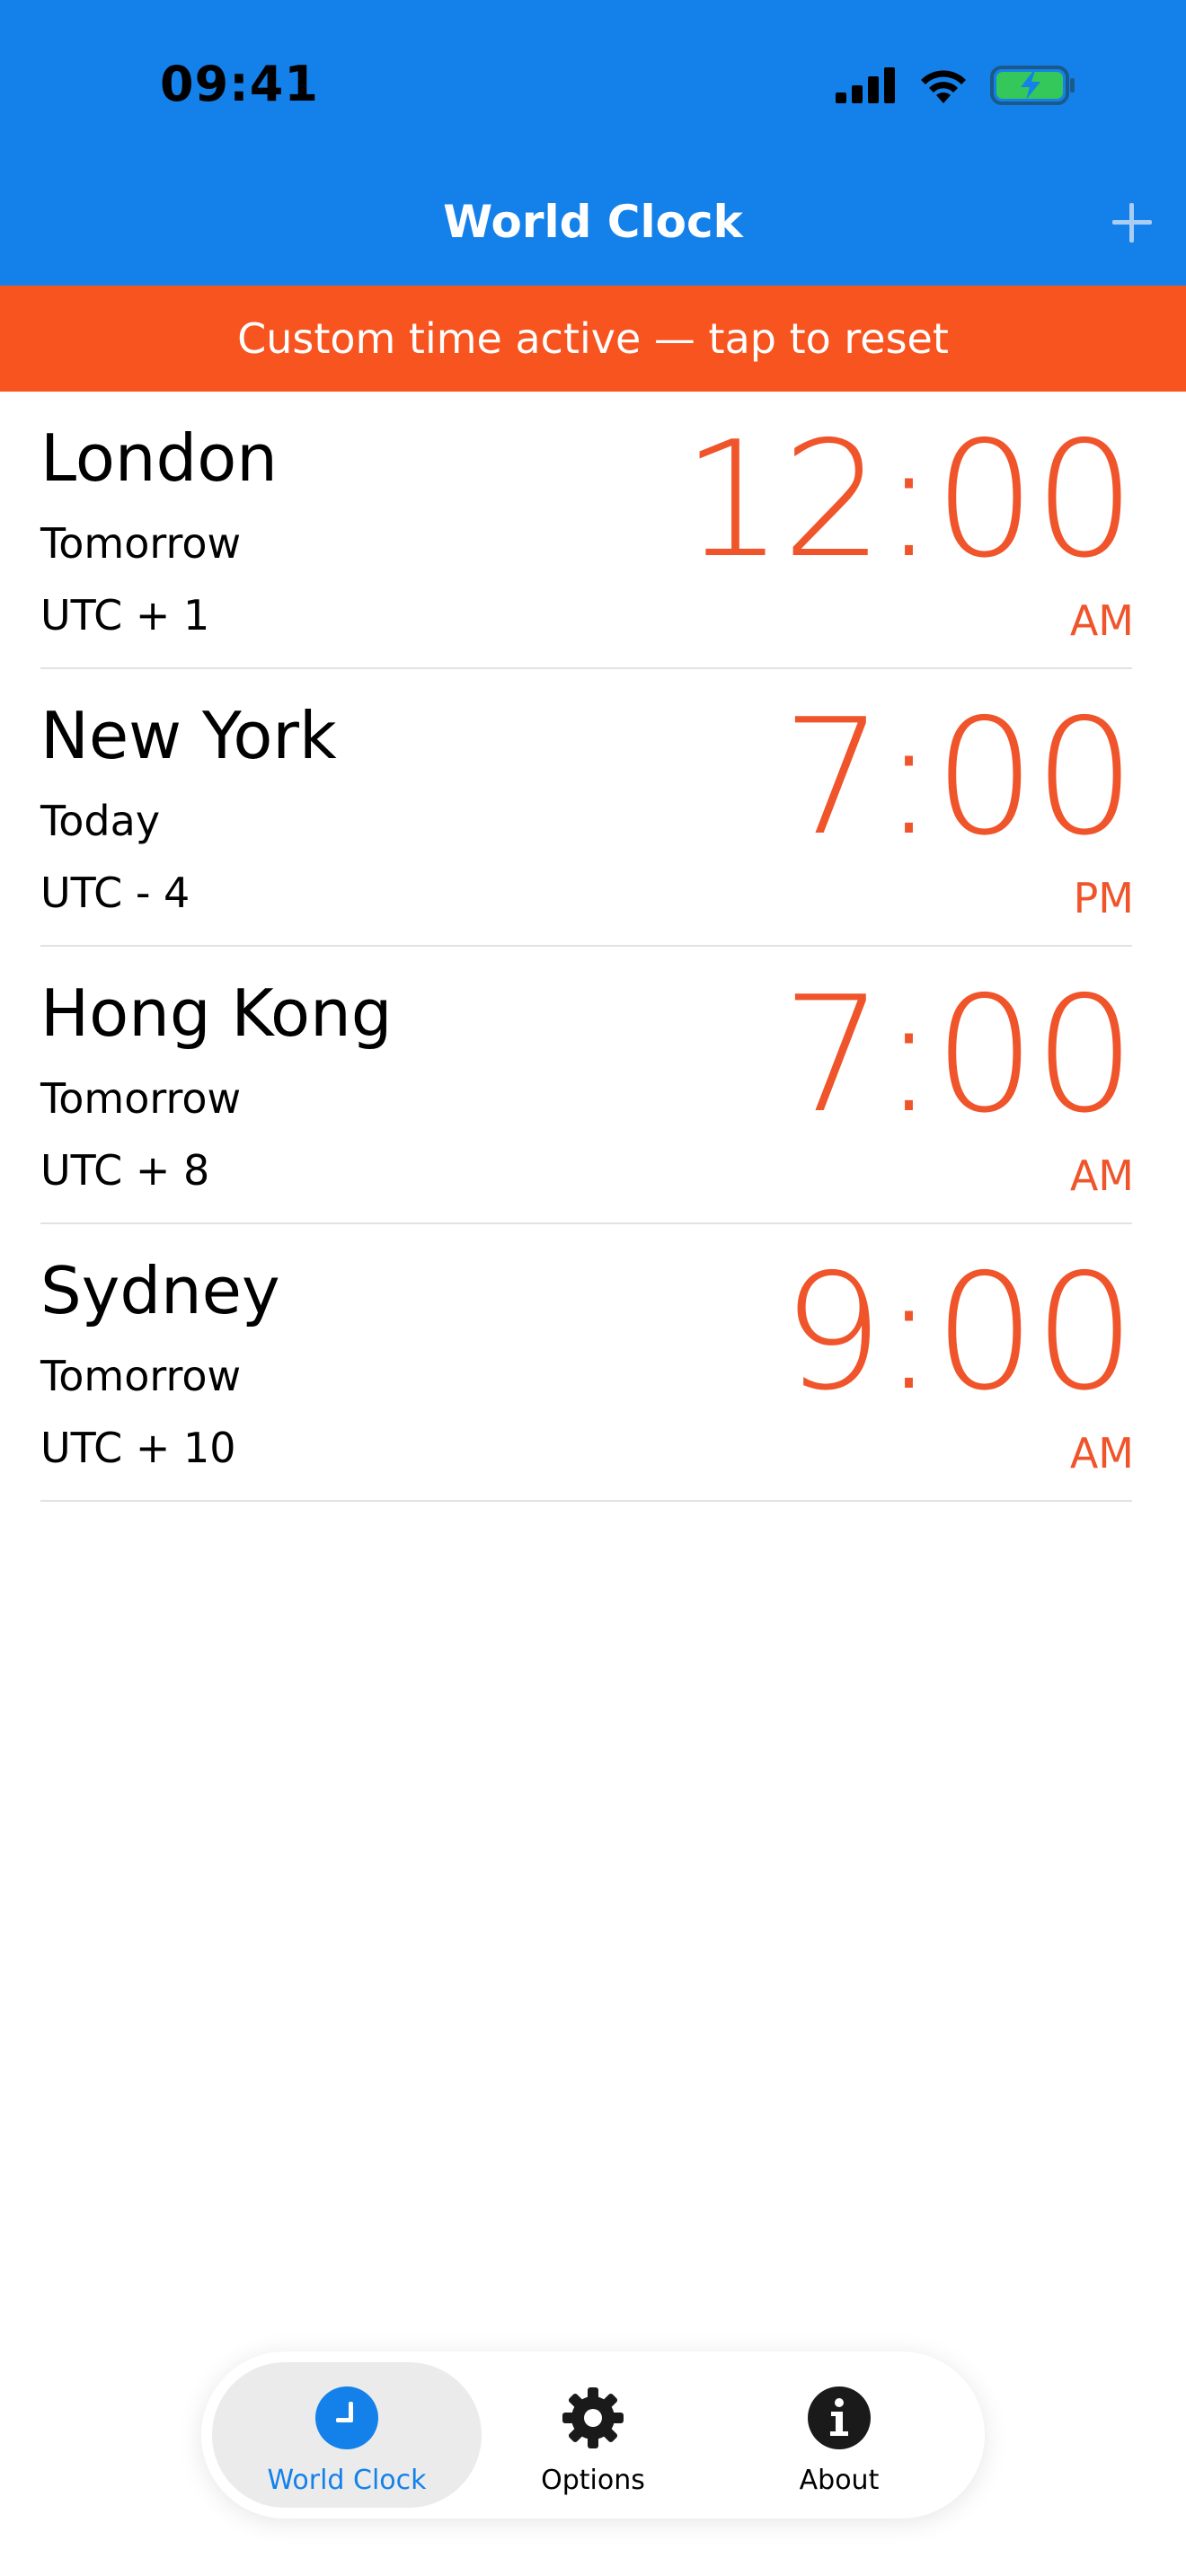 This screenshot has width=1186, height=2576. Describe the element at coordinates (100, 821) in the screenshot. I see `relative-day: Today` at that location.